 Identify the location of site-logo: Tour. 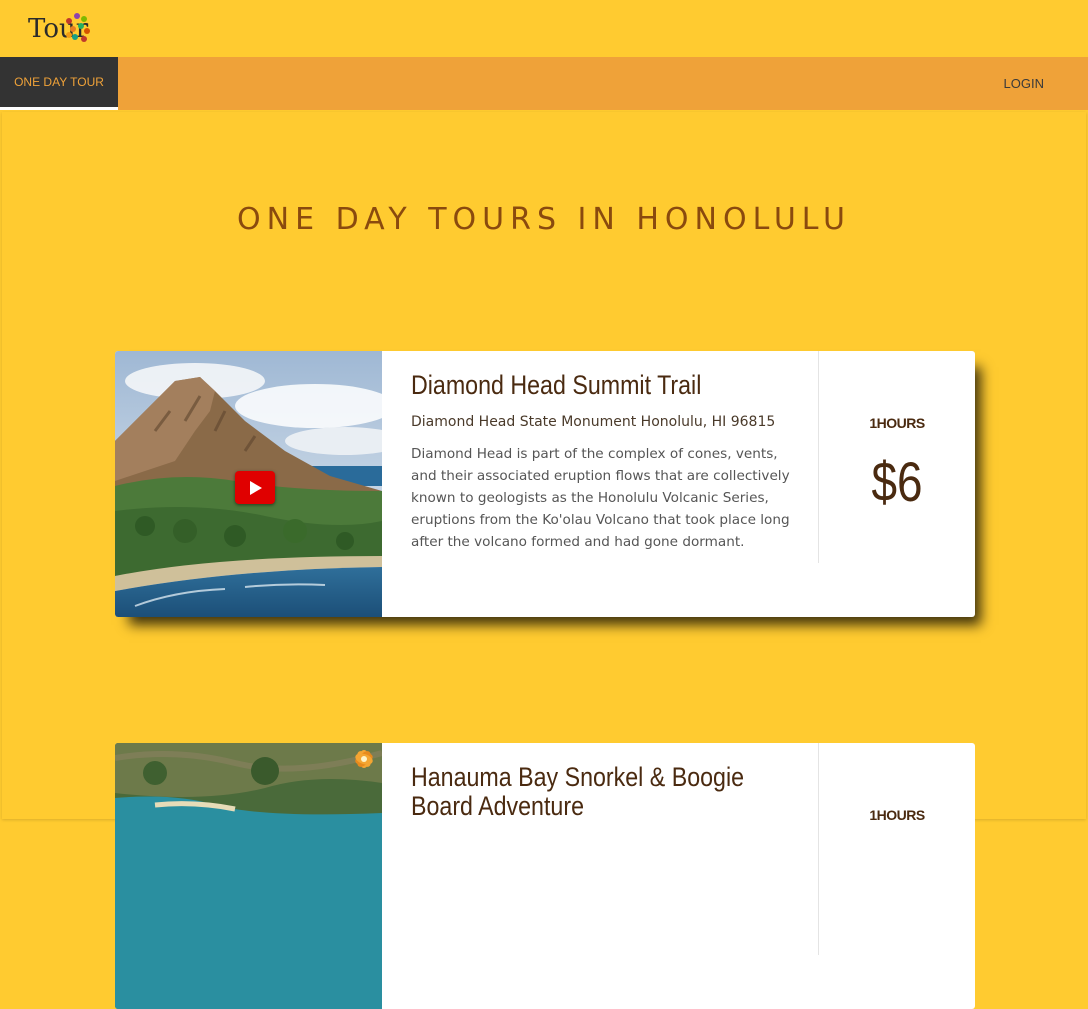
(61, 30).